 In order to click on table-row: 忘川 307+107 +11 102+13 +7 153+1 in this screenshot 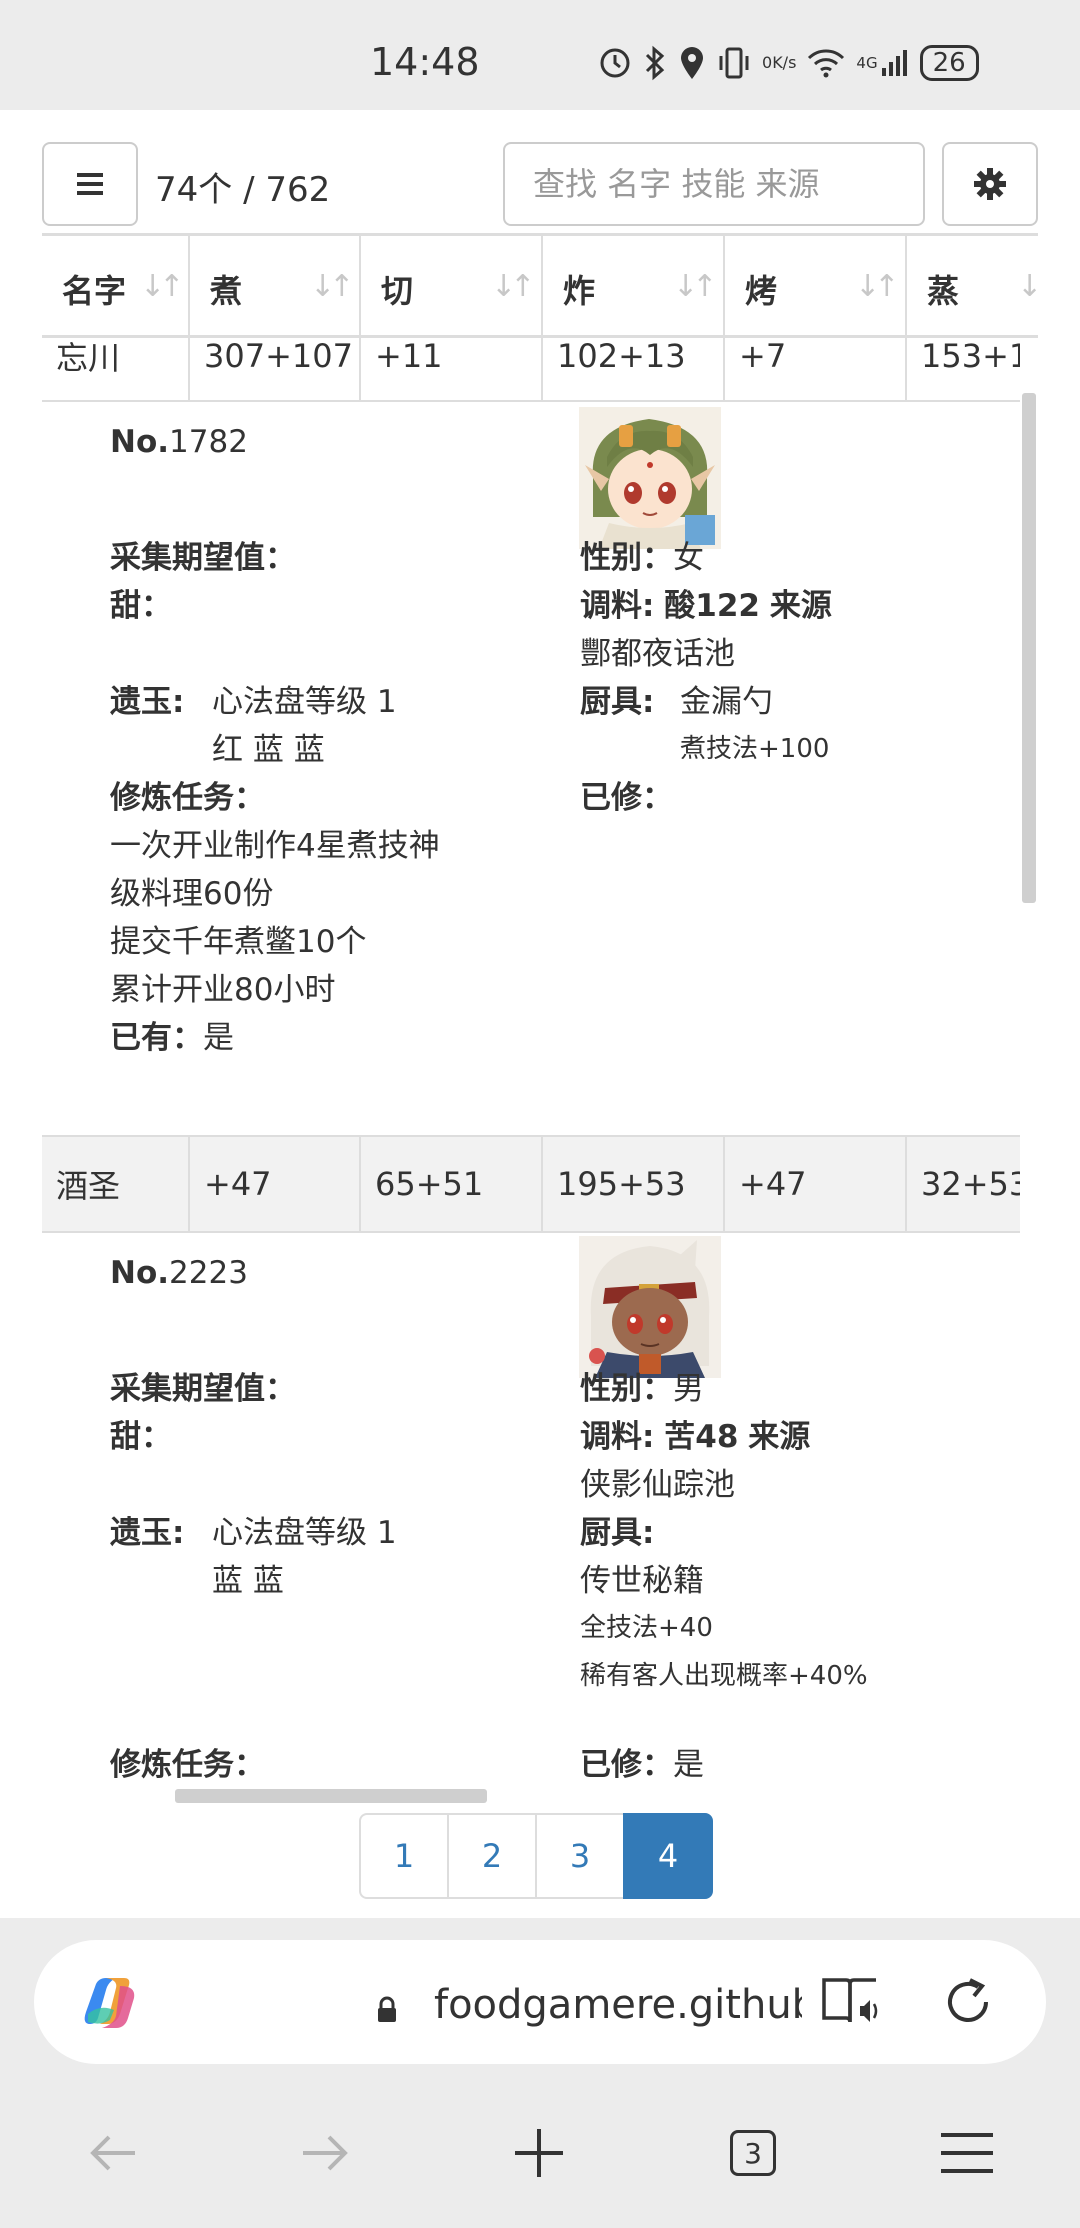, I will do `click(531, 366)`.